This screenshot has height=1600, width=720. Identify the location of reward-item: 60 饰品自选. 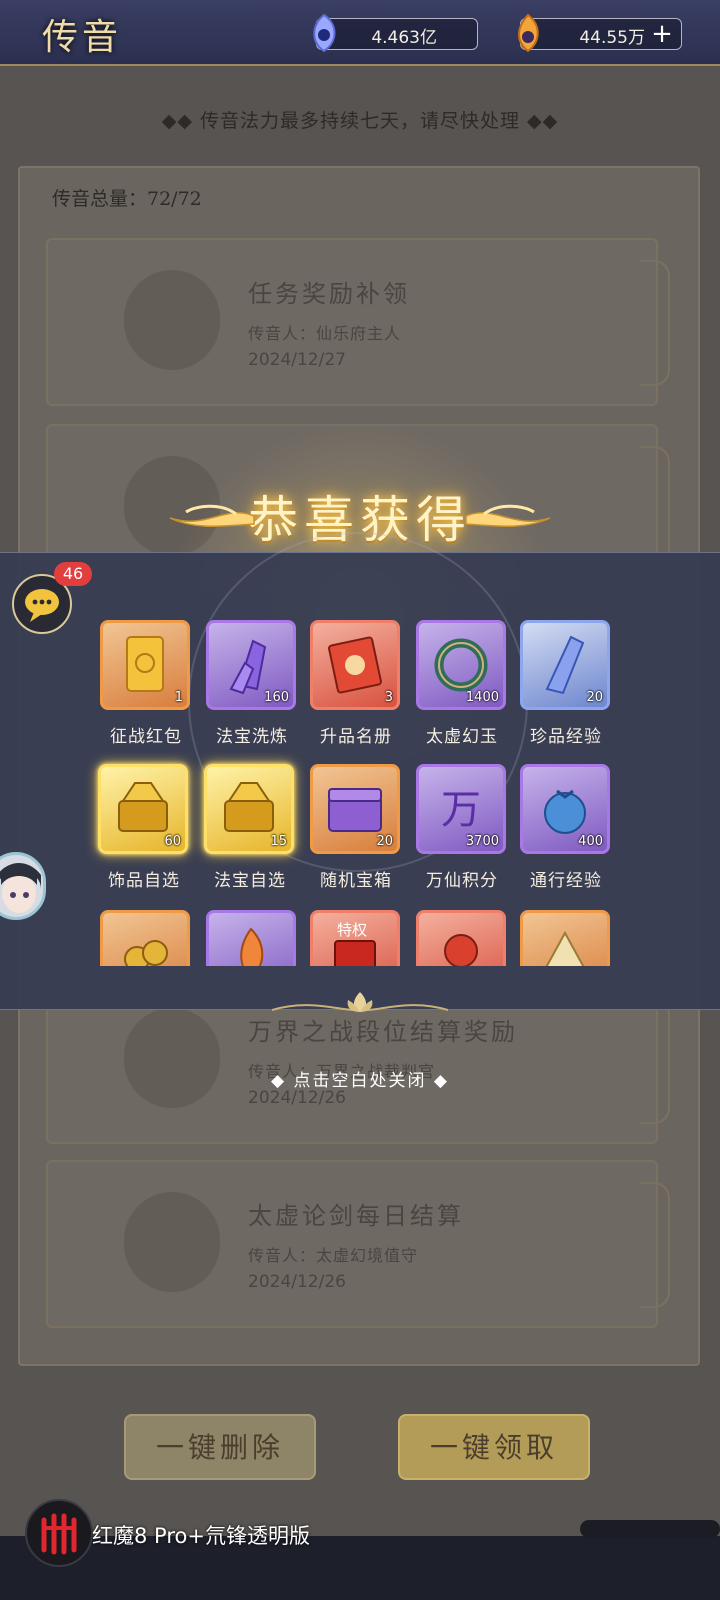
(144, 829).